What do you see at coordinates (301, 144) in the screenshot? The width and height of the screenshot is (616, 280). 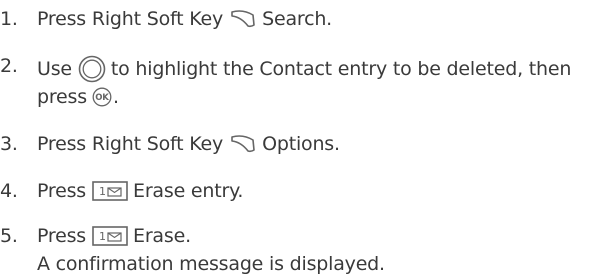 I see `step-text-suffix: Options.` at bounding box center [301, 144].